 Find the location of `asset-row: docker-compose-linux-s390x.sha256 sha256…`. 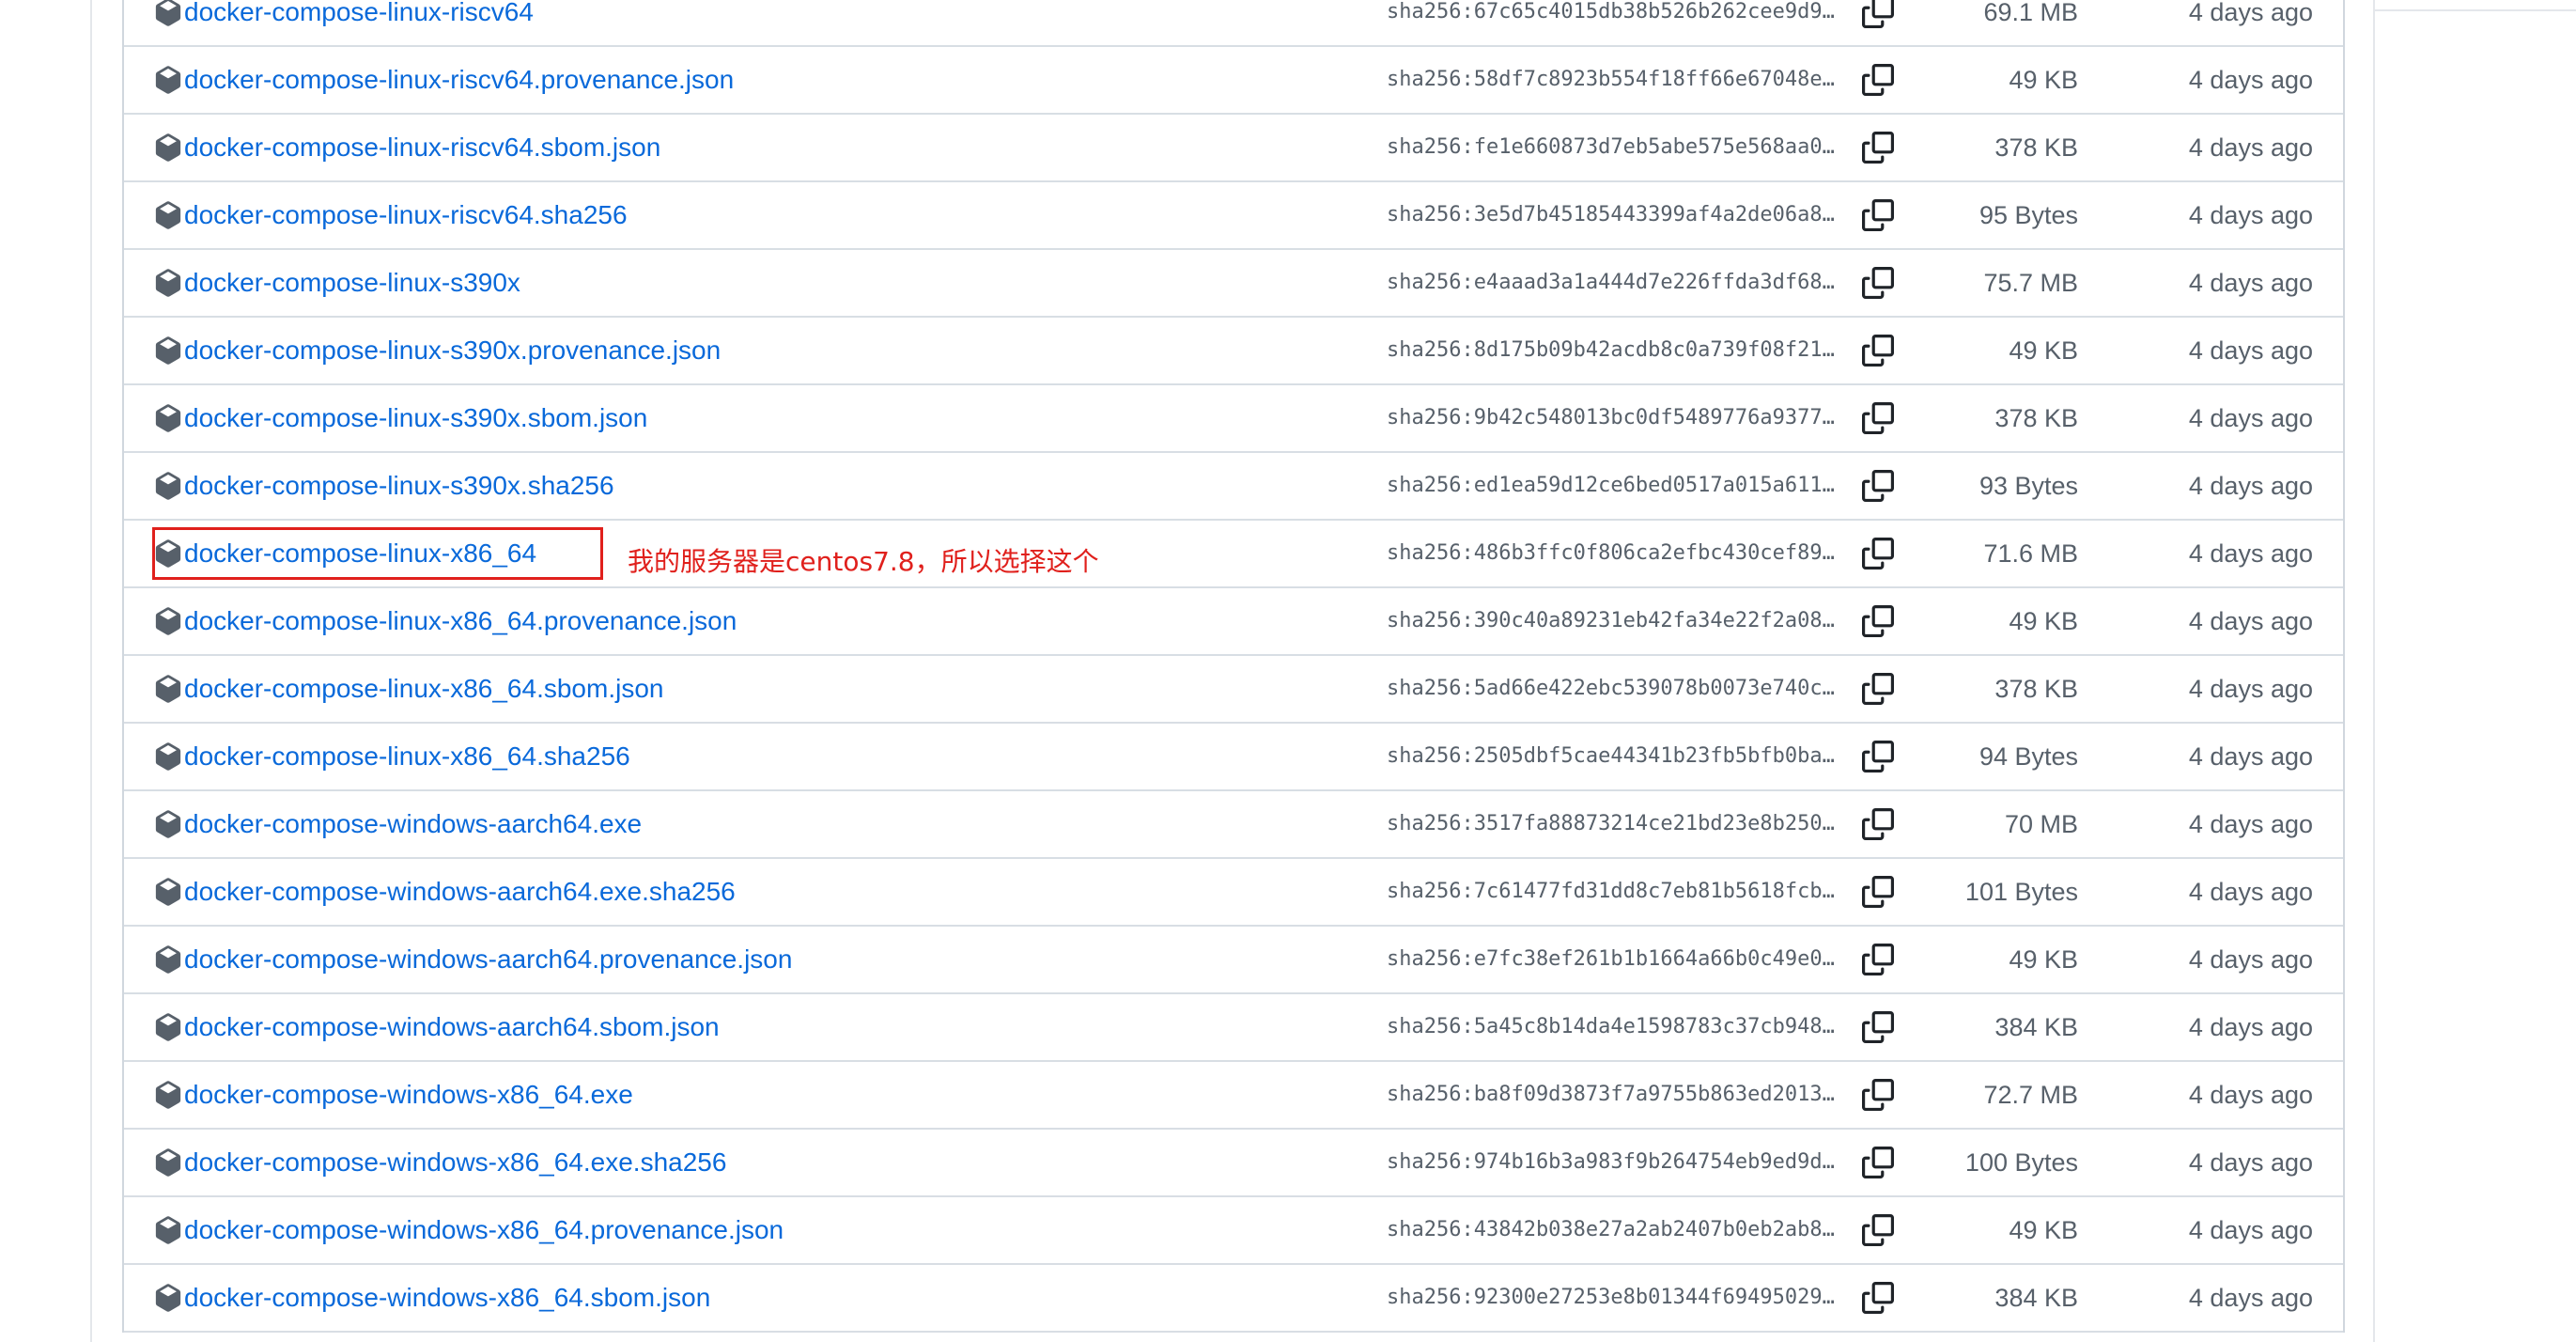

asset-row: docker-compose-linux-s390x.sha256 sha256… is located at coordinates (1233, 487).